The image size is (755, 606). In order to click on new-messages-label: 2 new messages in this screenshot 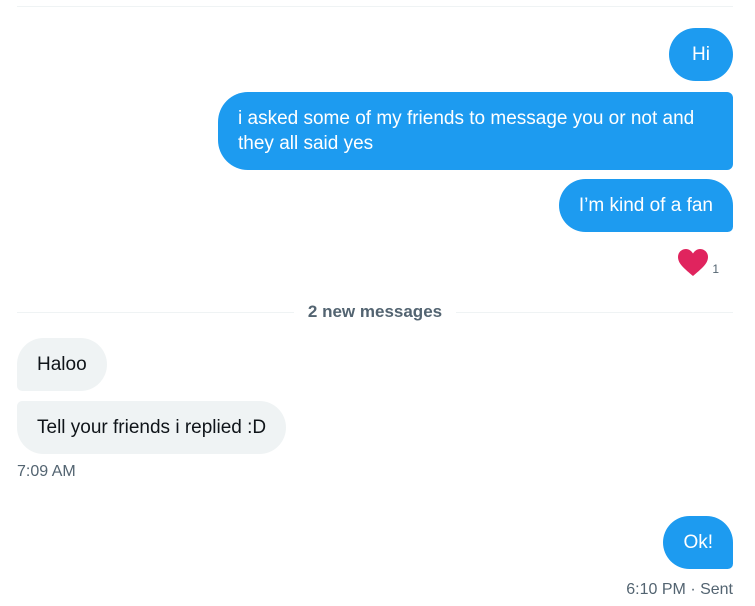, I will do `click(375, 311)`.